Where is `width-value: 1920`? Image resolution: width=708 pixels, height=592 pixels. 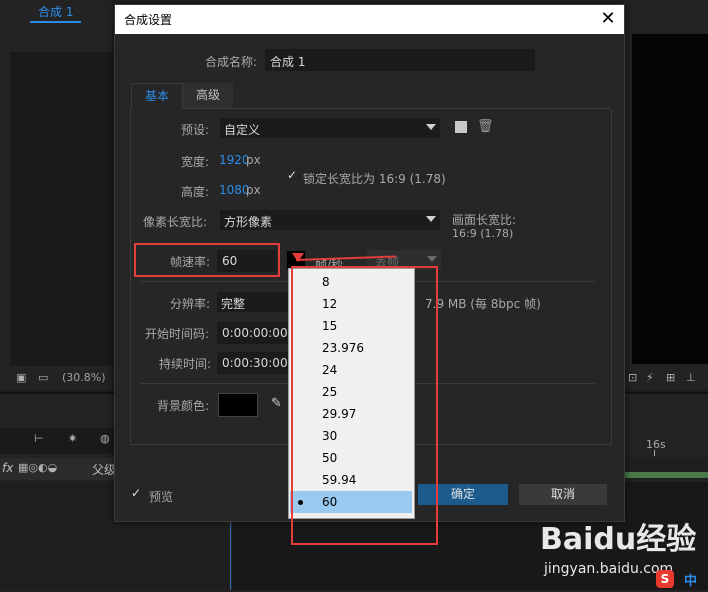 width-value: 1920 is located at coordinates (234, 160).